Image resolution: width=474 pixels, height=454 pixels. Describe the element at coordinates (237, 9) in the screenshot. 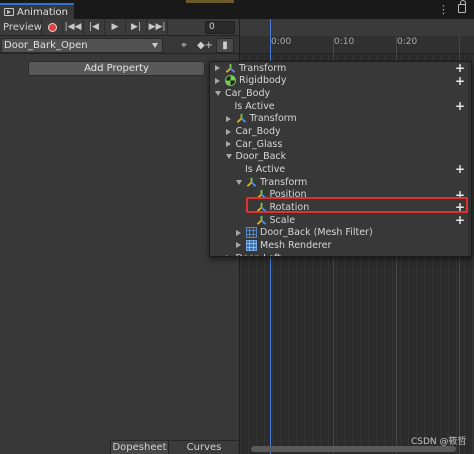

I see `window-tab-bar: Animation ⋮` at that location.